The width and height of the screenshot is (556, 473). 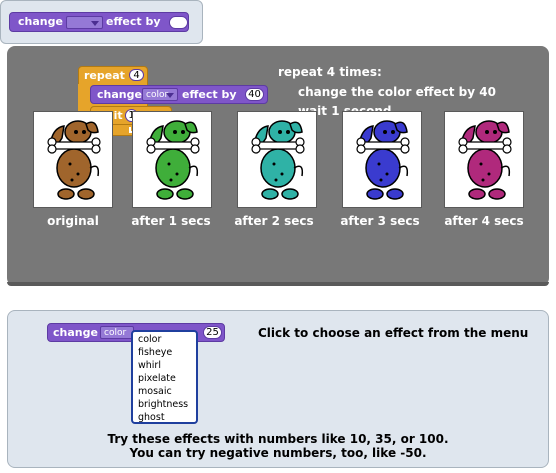 What do you see at coordinates (171, 221) in the screenshot?
I see `frame-caption: after 1 secs` at bounding box center [171, 221].